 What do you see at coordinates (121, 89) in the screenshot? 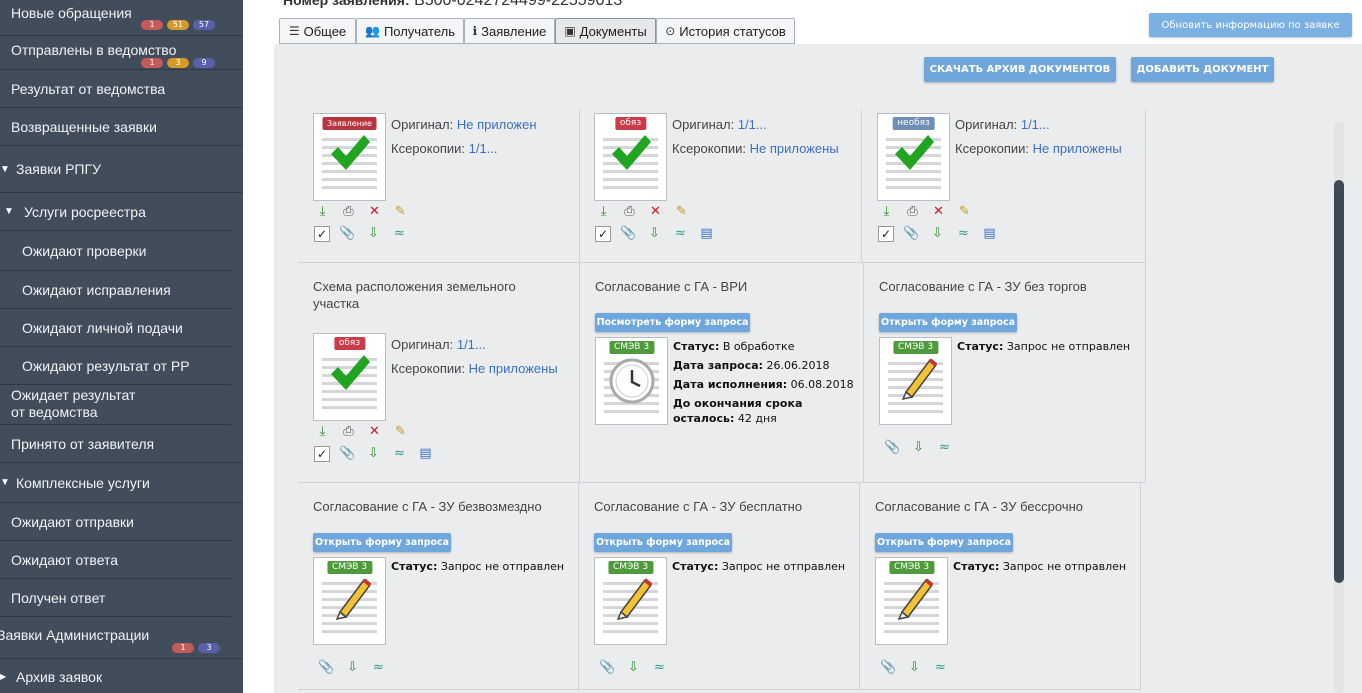
I see `sidebar-item-agency-result: Результат от ведомства` at bounding box center [121, 89].